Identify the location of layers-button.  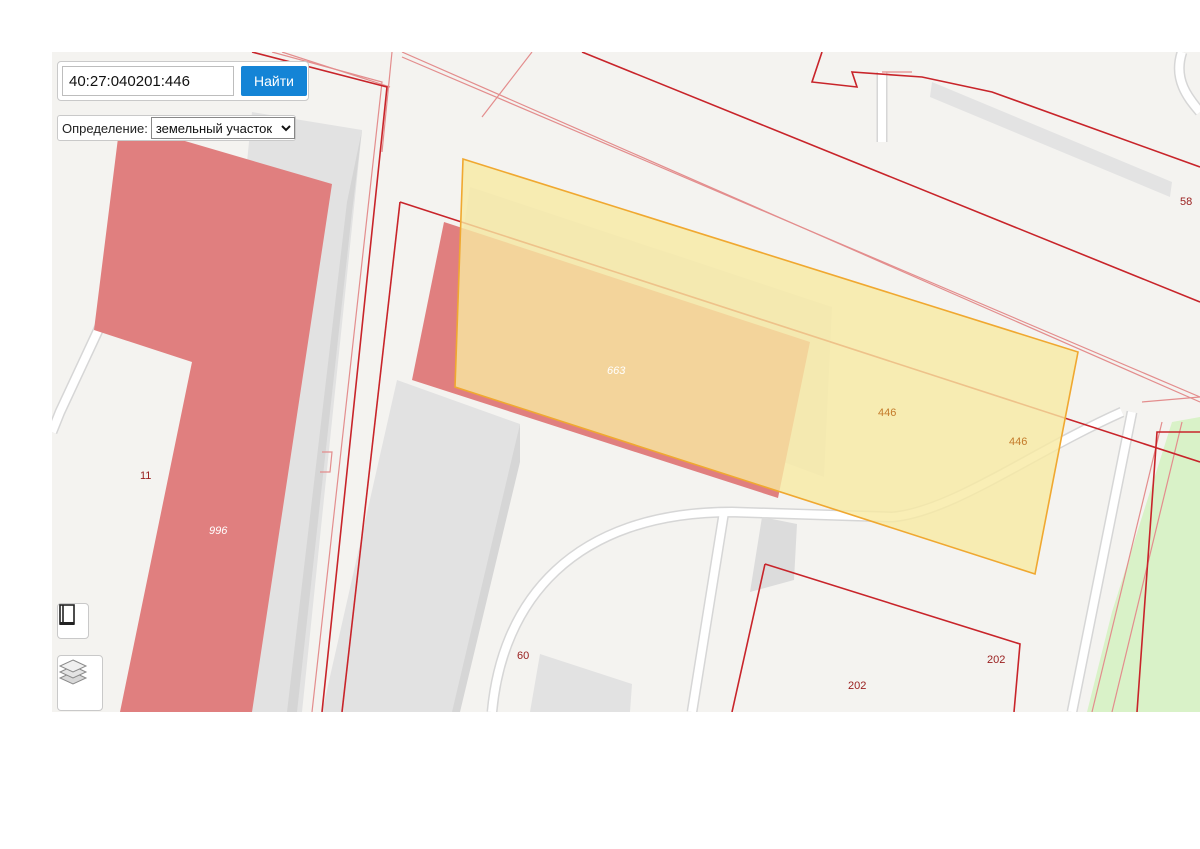
(80, 683).